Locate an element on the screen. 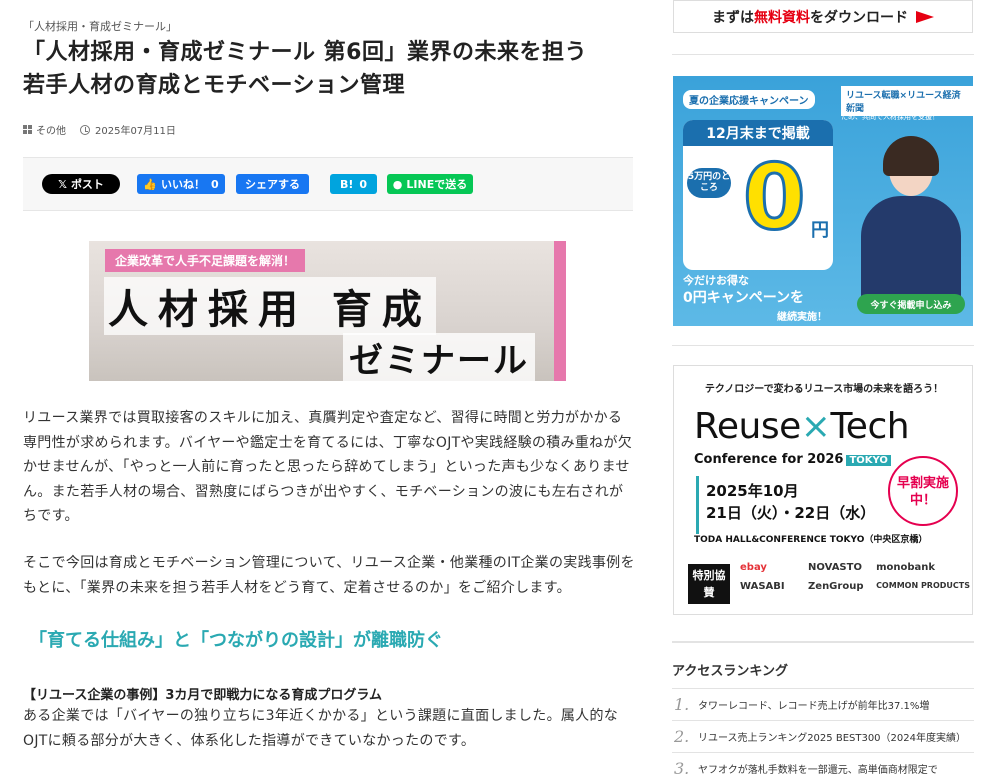  novasto-logo: NOVASTO is located at coordinates (835, 567).